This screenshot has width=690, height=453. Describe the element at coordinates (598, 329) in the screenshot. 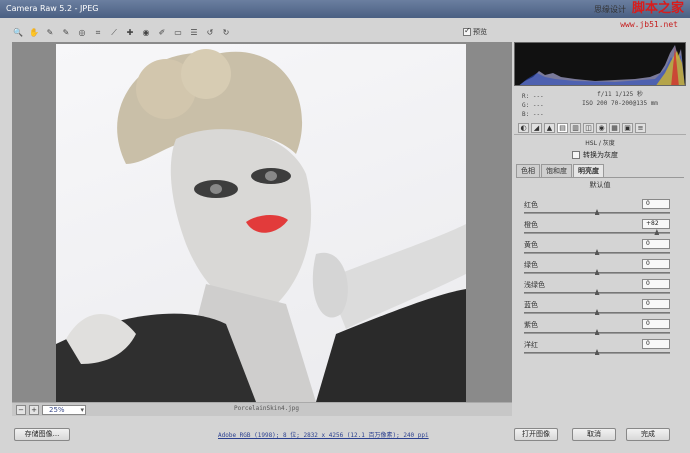

I see `luminance-slider: 紫色 0` at that location.